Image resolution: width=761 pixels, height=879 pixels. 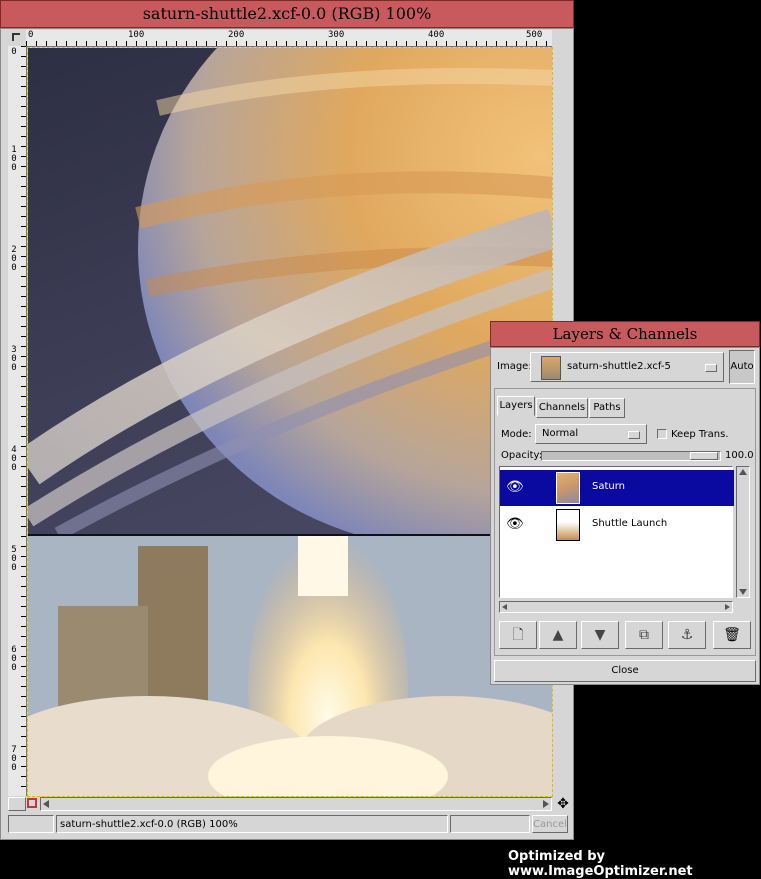 I want to click on opacity-slider-handle, so click(x=704, y=456).